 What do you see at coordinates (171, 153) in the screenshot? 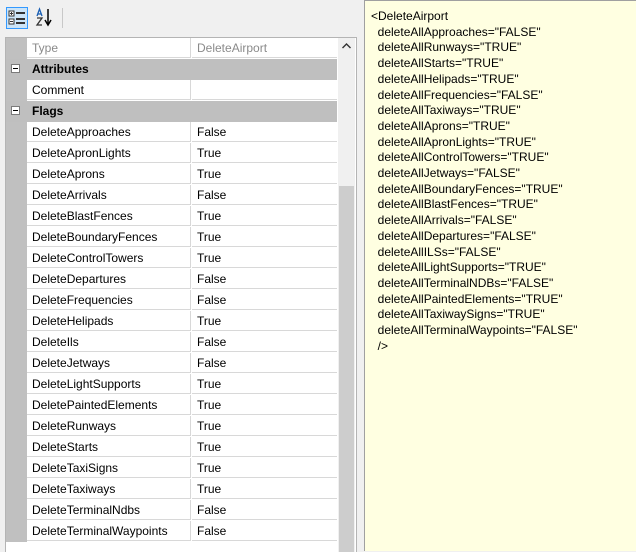
I see `property-row: DeleteApronLights True` at bounding box center [171, 153].